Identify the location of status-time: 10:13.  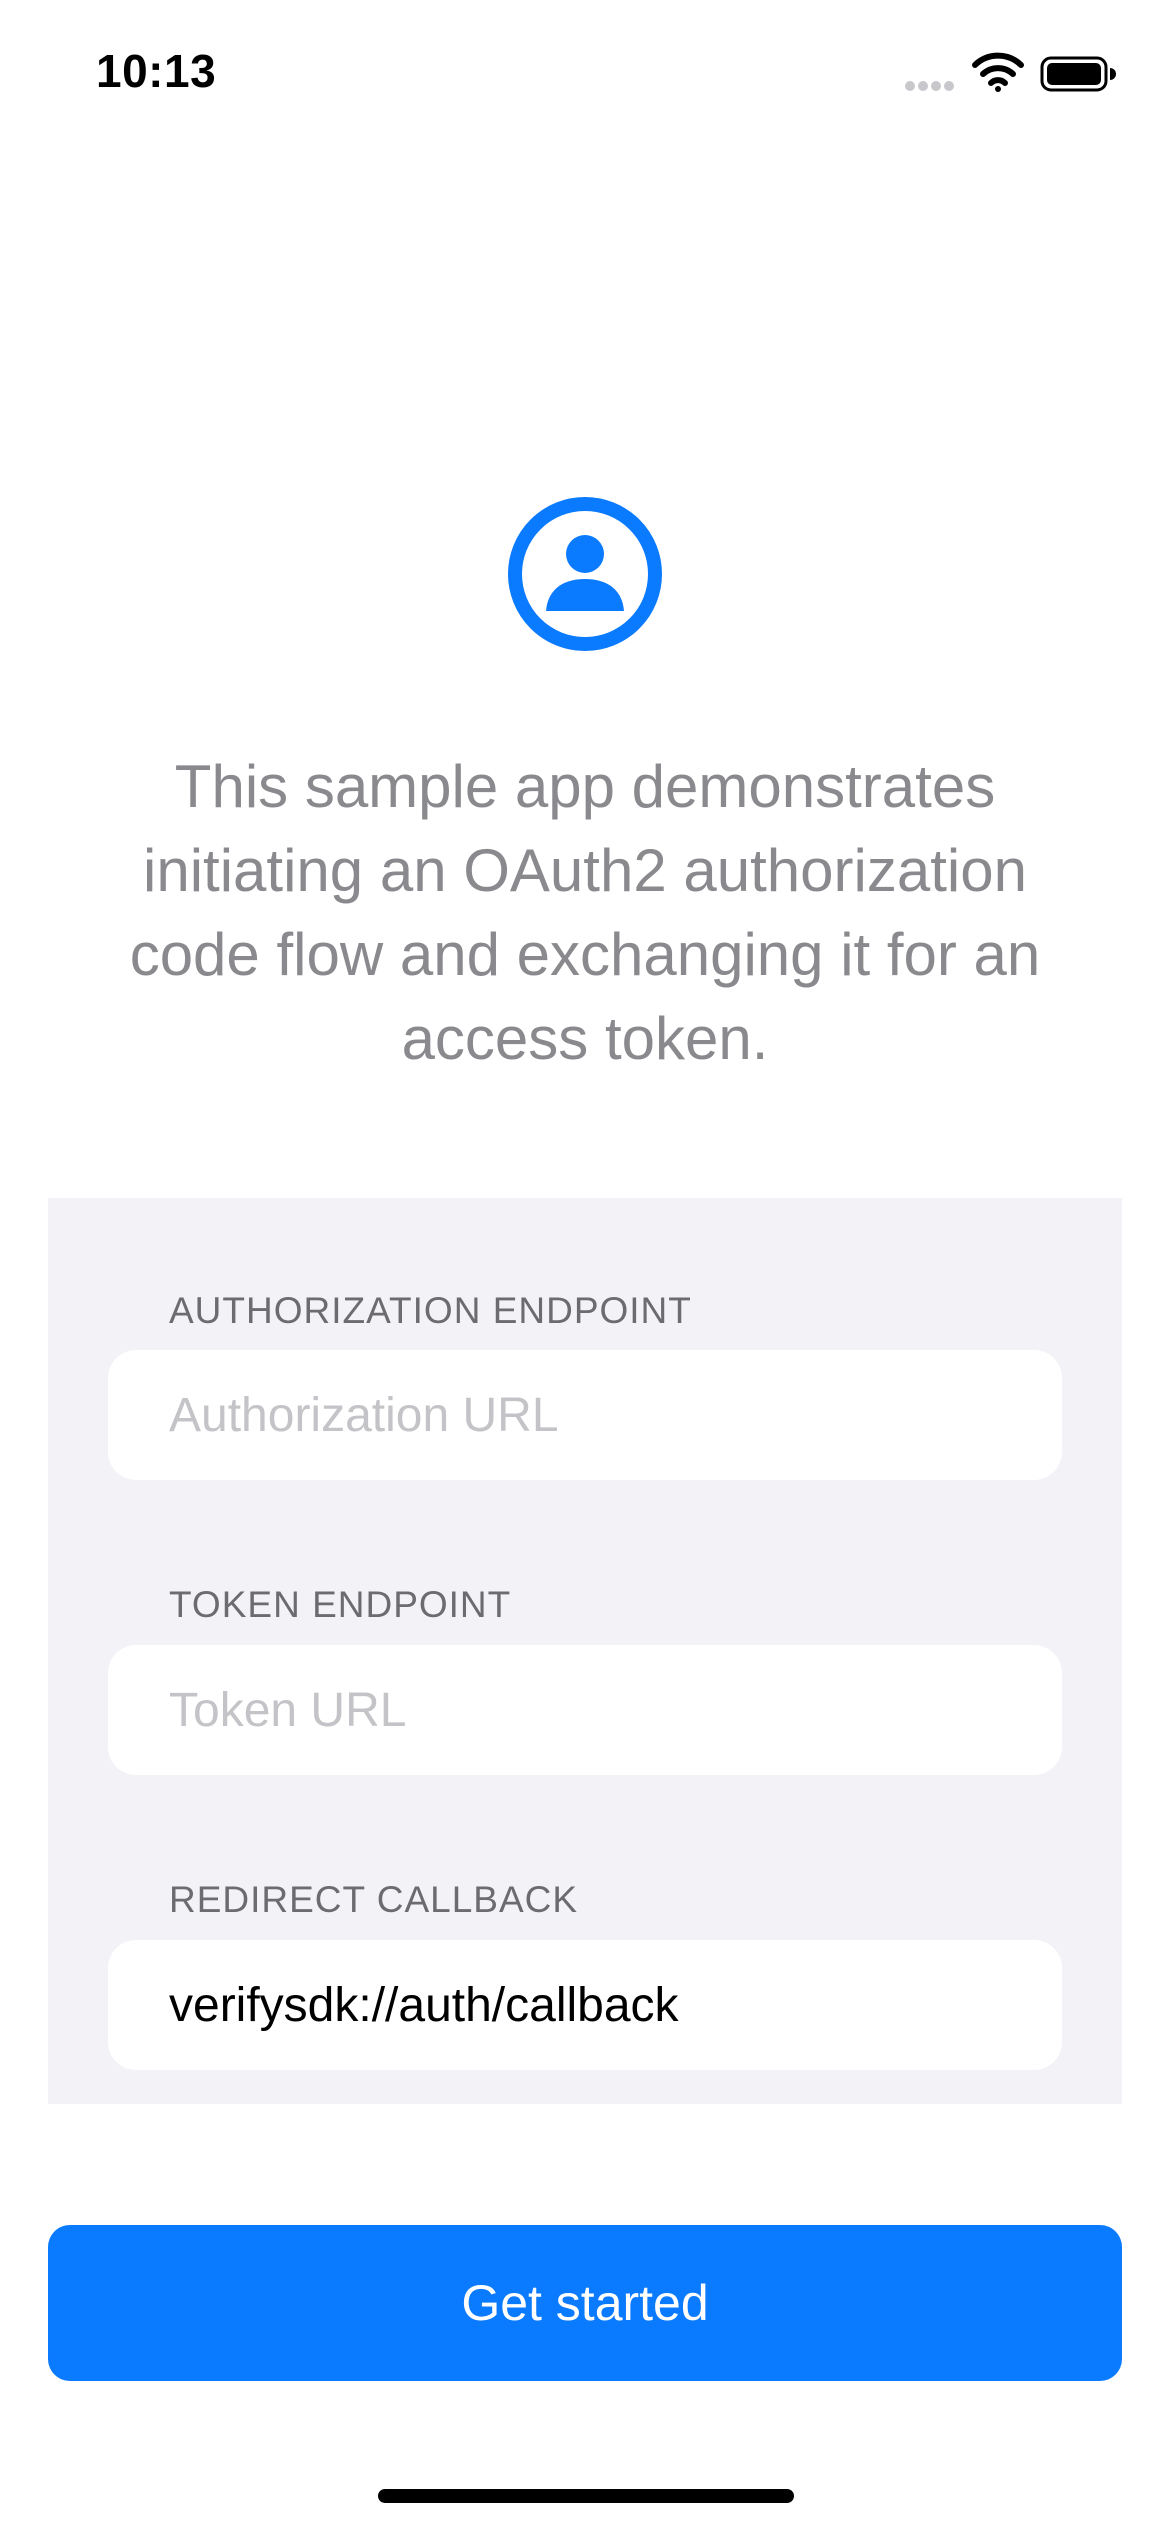
(156, 71).